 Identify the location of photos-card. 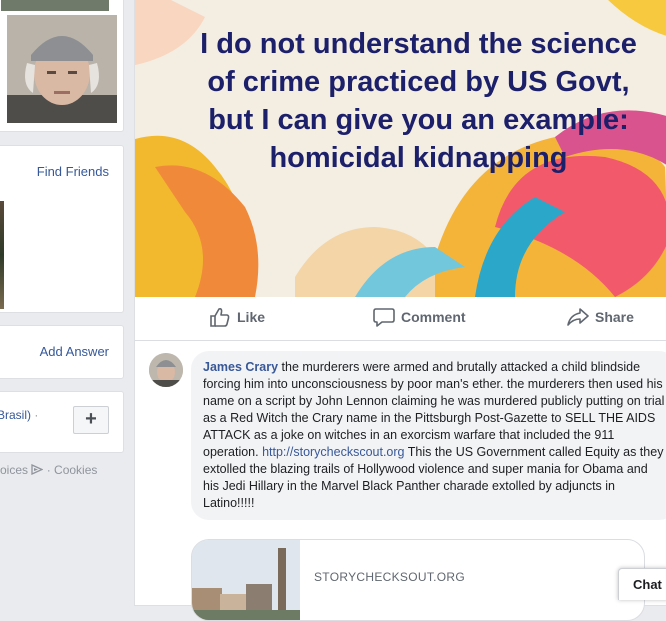
(62, 66).